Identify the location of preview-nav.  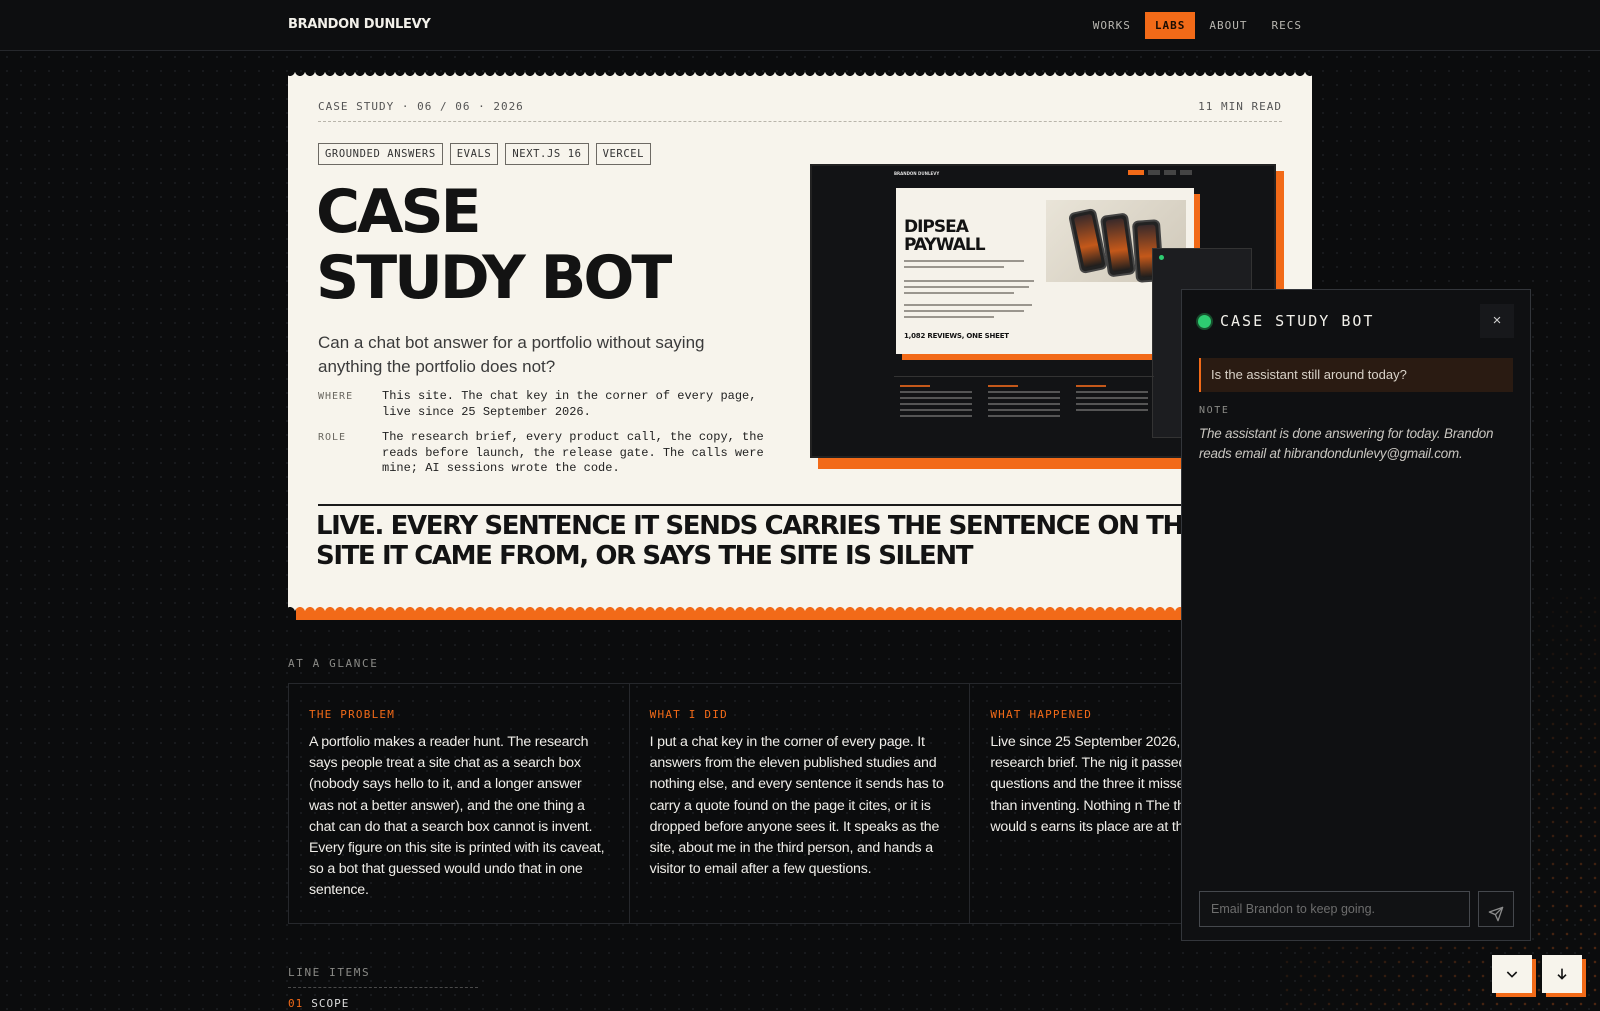
(1160, 172).